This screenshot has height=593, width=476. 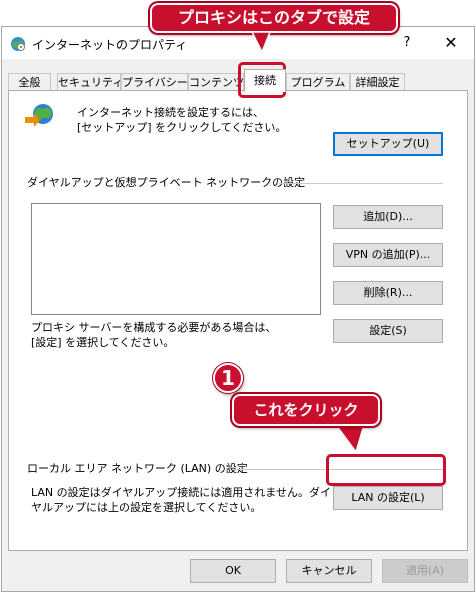 I want to click on tab-programs: プログラム, so click(x=318, y=82).